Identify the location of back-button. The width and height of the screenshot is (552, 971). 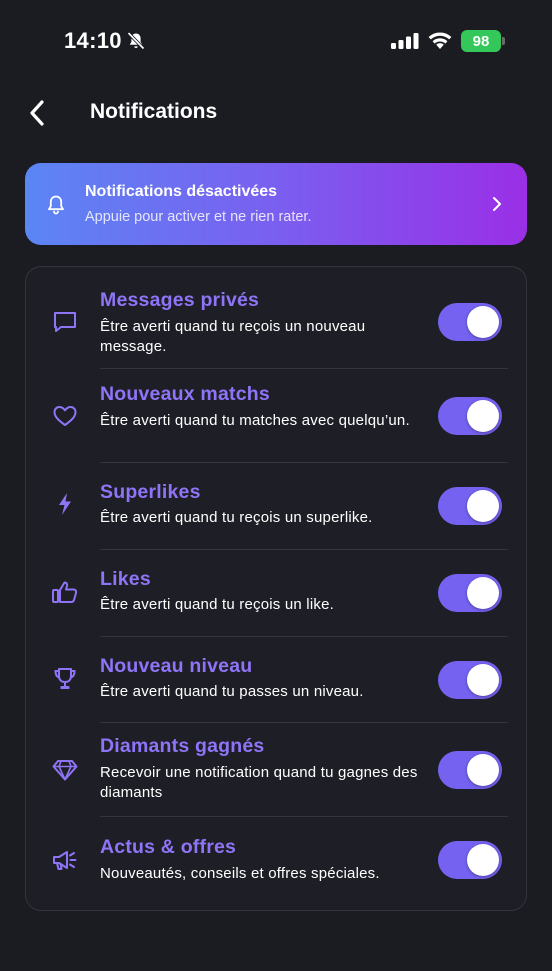
(37, 113).